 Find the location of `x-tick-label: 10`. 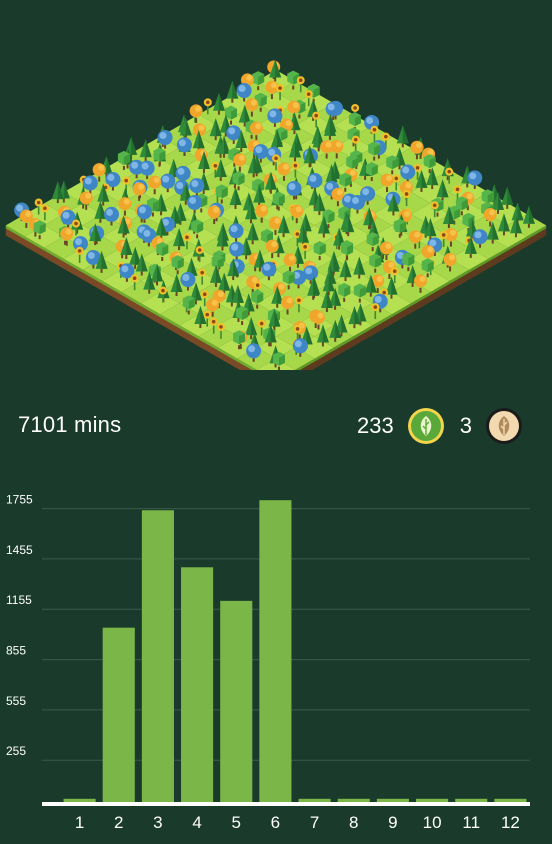

x-tick-label: 10 is located at coordinates (432, 822).